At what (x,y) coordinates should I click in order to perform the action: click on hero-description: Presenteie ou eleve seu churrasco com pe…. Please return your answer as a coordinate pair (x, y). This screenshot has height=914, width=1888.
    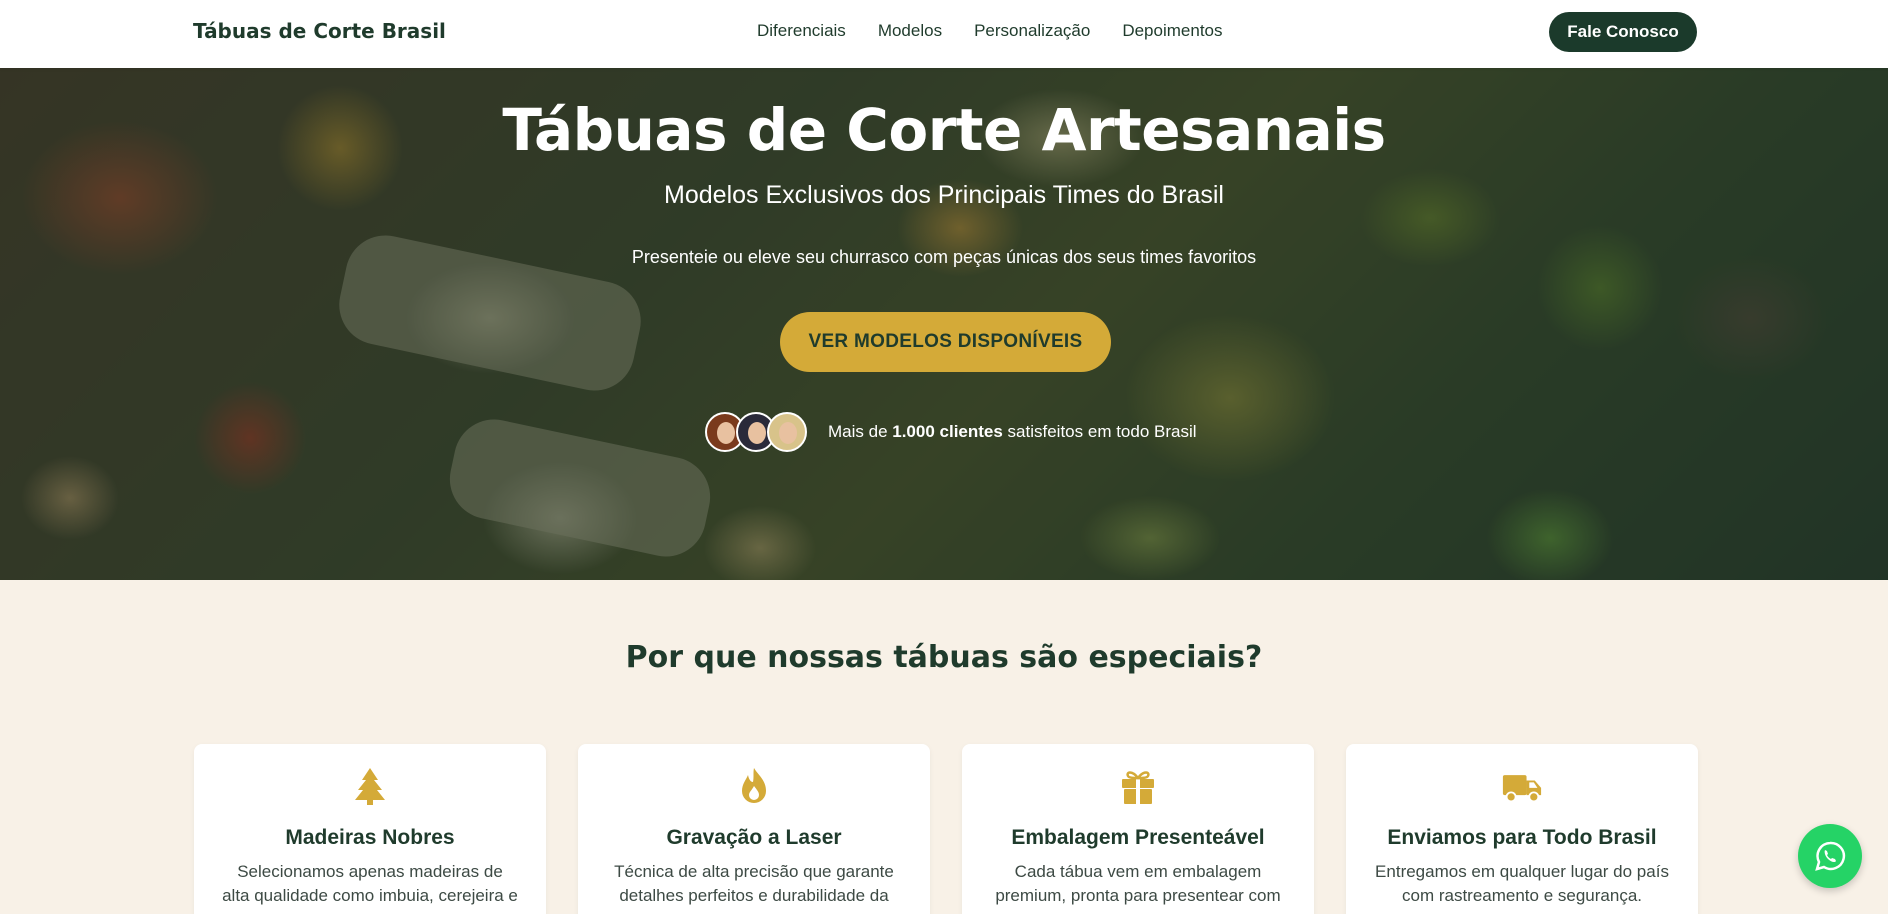
    Looking at the image, I should click on (944, 257).